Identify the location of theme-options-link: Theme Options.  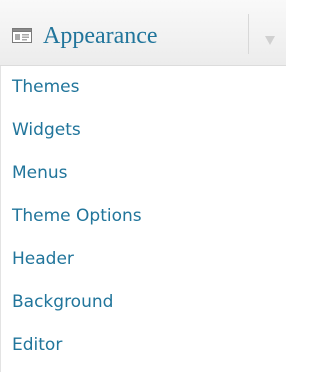
(143, 216).